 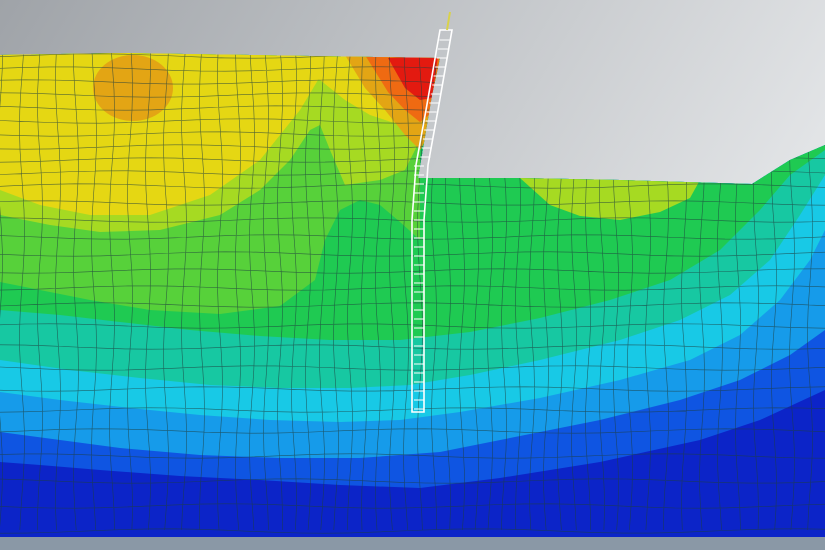 What do you see at coordinates (412, 543) in the screenshot?
I see `footer-bar` at bounding box center [412, 543].